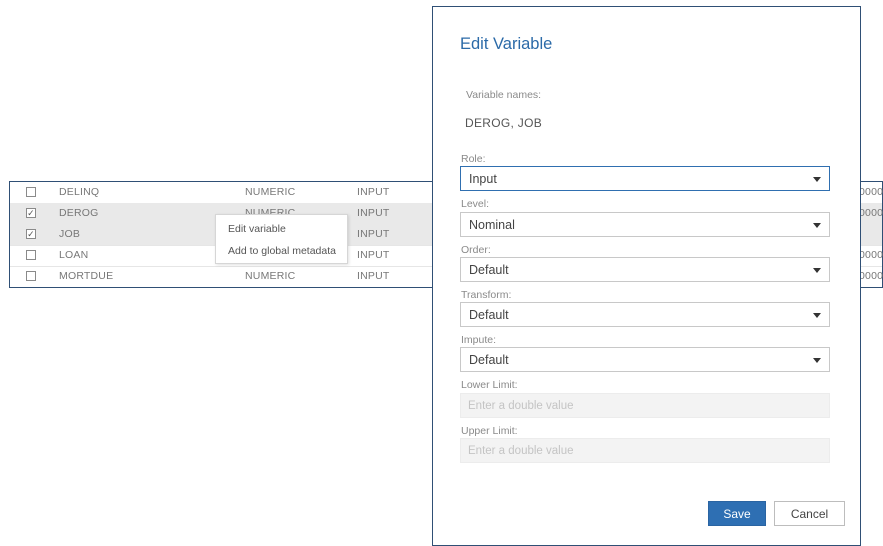 This screenshot has width=883, height=546. I want to click on order-select: Default, so click(645, 269).